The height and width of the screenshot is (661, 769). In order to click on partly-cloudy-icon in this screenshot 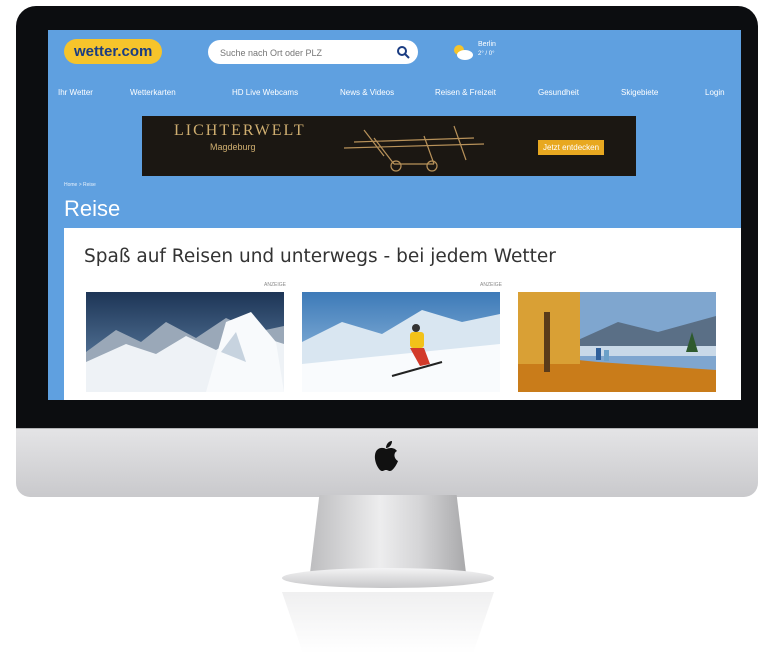, I will do `click(463, 52)`.